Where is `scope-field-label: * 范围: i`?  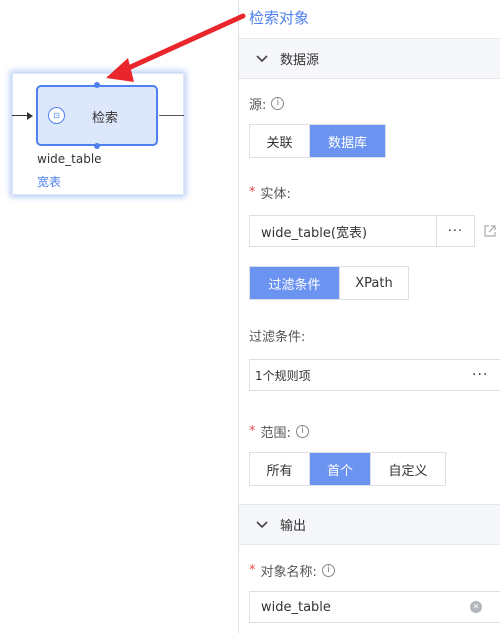
scope-field-label: * 范围: i is located at coordinates (279, 431).